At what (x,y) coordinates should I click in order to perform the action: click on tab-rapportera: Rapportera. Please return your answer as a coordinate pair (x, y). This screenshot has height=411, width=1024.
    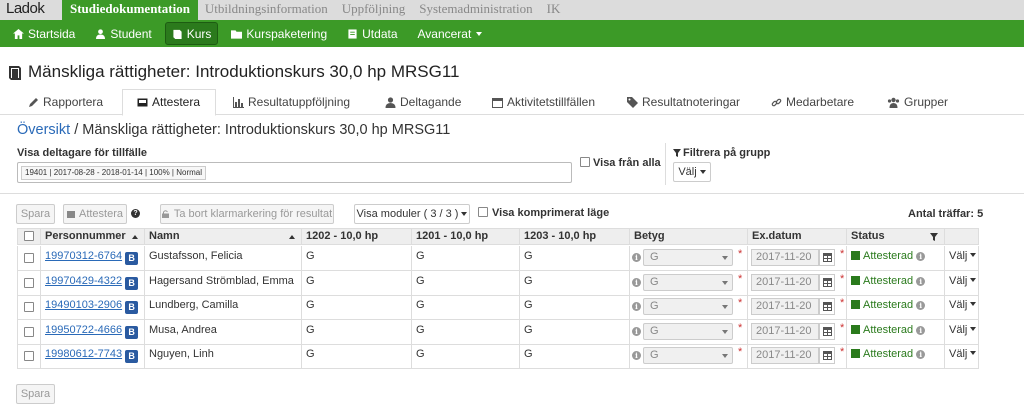
    Looking at the image, I should click on (65, 102).